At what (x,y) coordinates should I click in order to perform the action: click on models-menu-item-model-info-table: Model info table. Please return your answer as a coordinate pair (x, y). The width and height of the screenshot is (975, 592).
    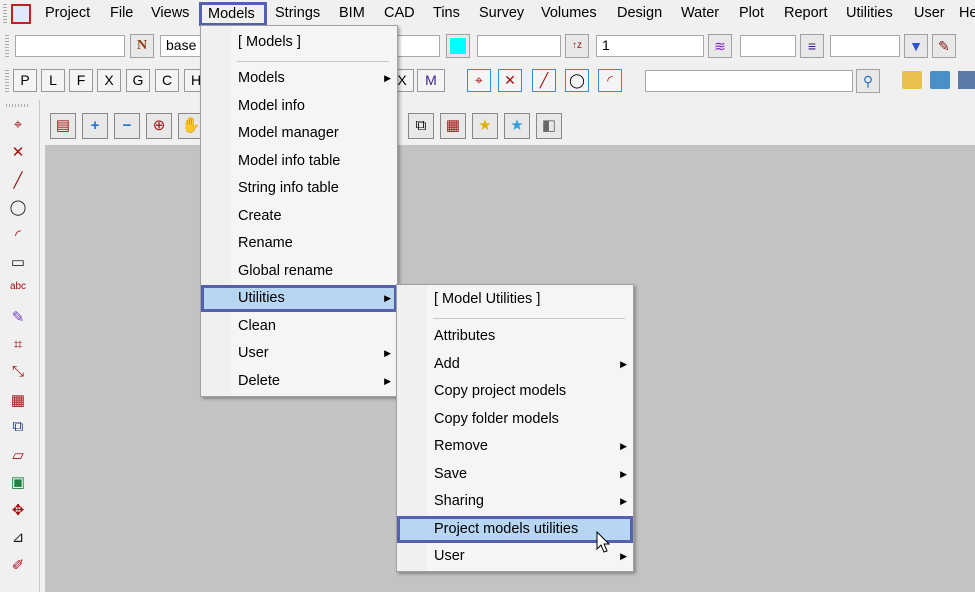
    Looking at the image, I should click on (299, 161).